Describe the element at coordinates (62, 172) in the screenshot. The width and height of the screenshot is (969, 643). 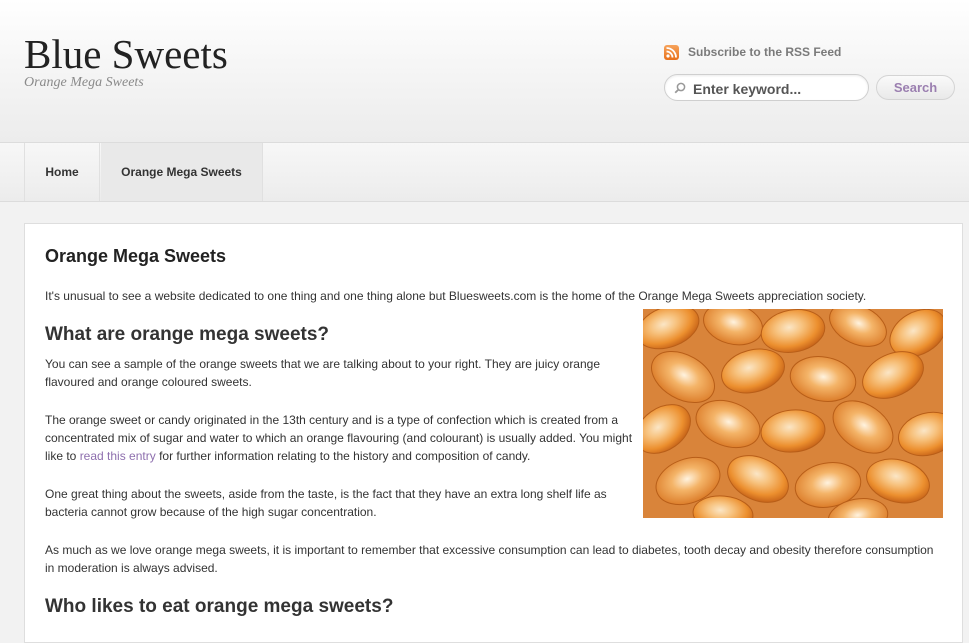
I see `nav-item-home: Home` at that location.